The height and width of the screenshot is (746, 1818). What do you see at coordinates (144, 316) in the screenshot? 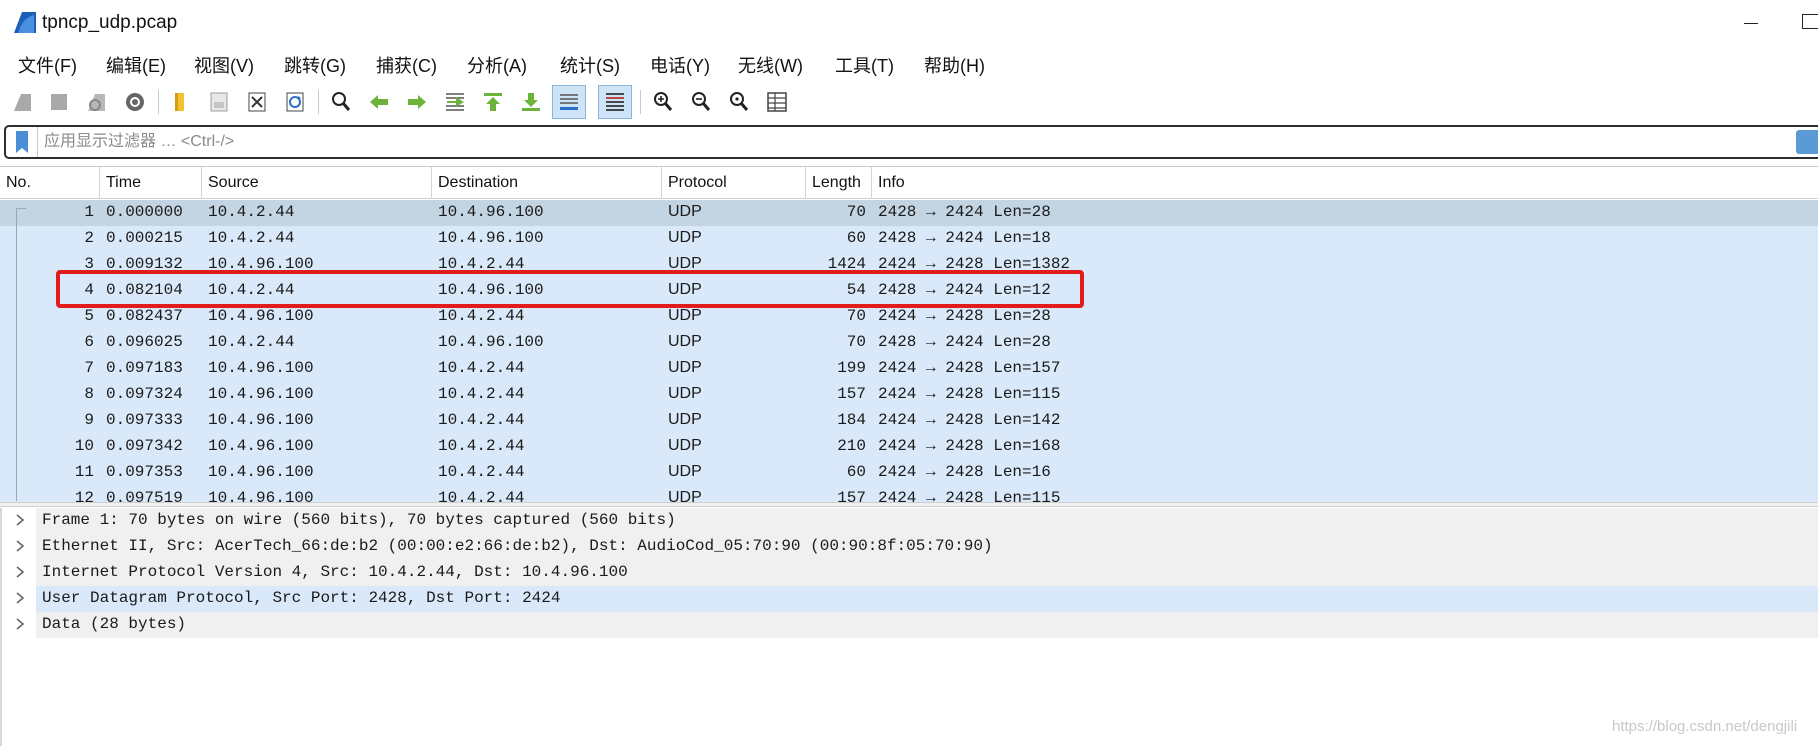
I see `packet-time: 0.082437` at bounding box center [144, 316].